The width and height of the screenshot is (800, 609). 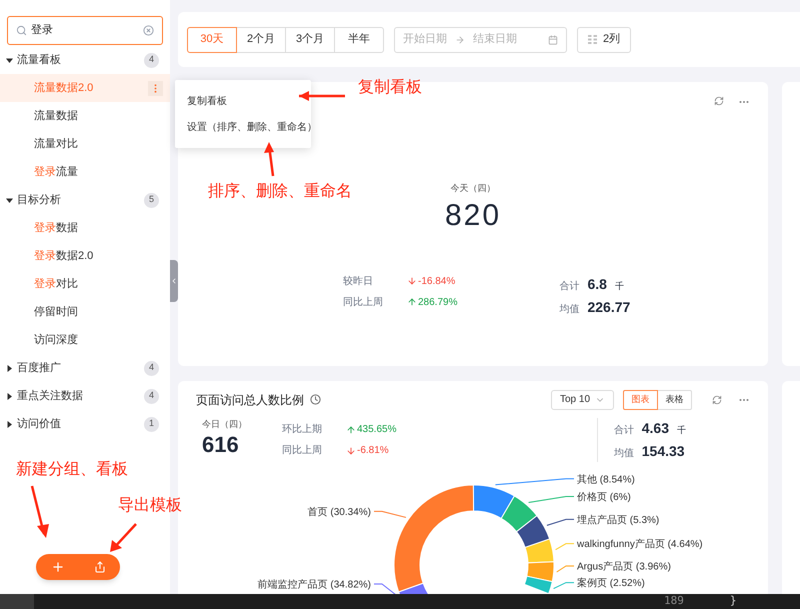 I want to click on slice-label: 价格页 (6%), so click(x=604, y=497).